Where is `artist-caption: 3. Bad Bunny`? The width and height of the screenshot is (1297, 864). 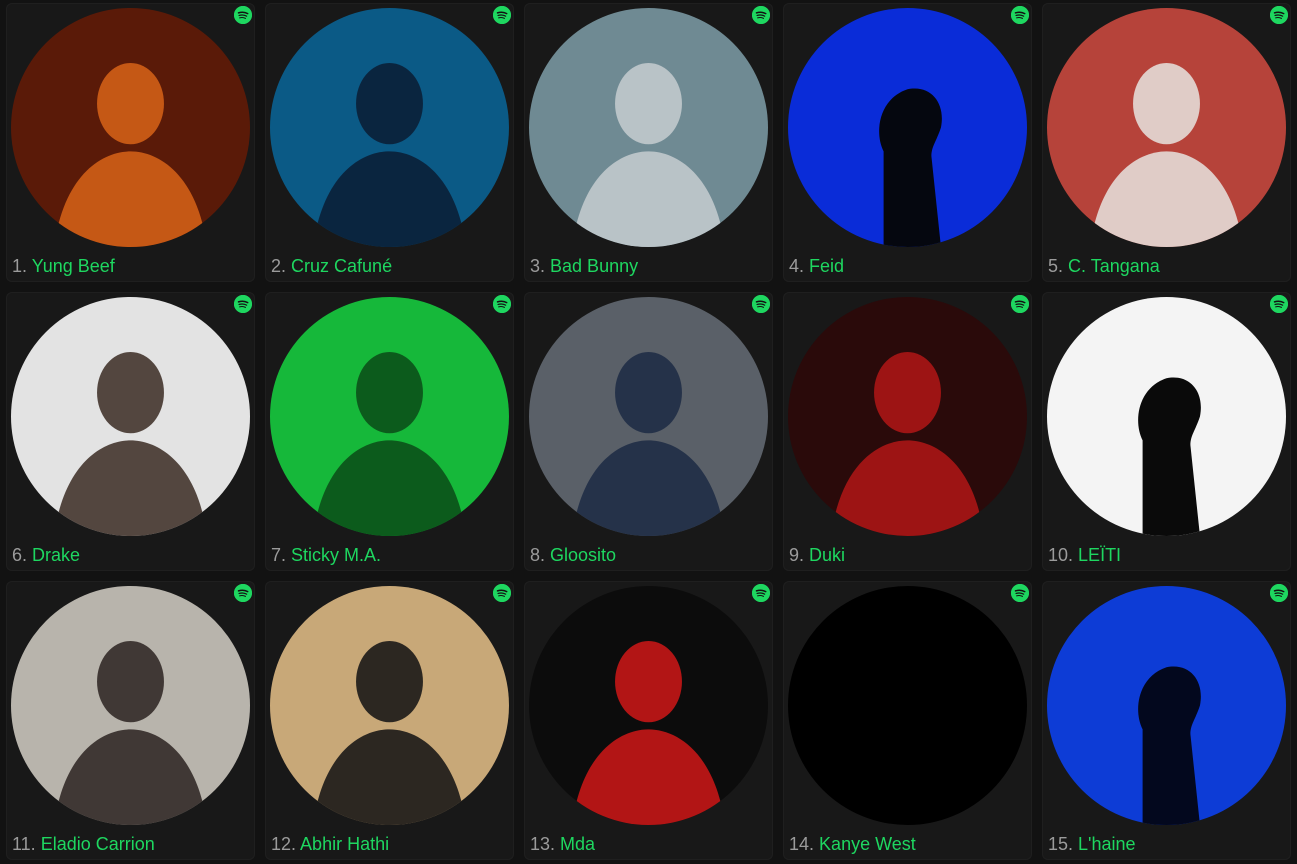 artist-caption: 3. Bad Bunny is located at coordinates (584, 266).